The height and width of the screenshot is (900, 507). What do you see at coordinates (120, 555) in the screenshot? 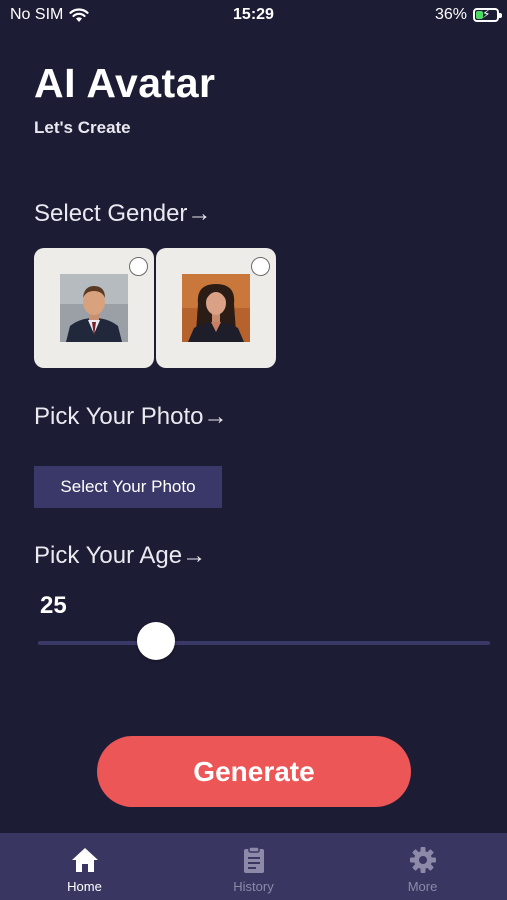
I see `pick-age-label: Pick Your Age→` at bounding box center [120, 555].